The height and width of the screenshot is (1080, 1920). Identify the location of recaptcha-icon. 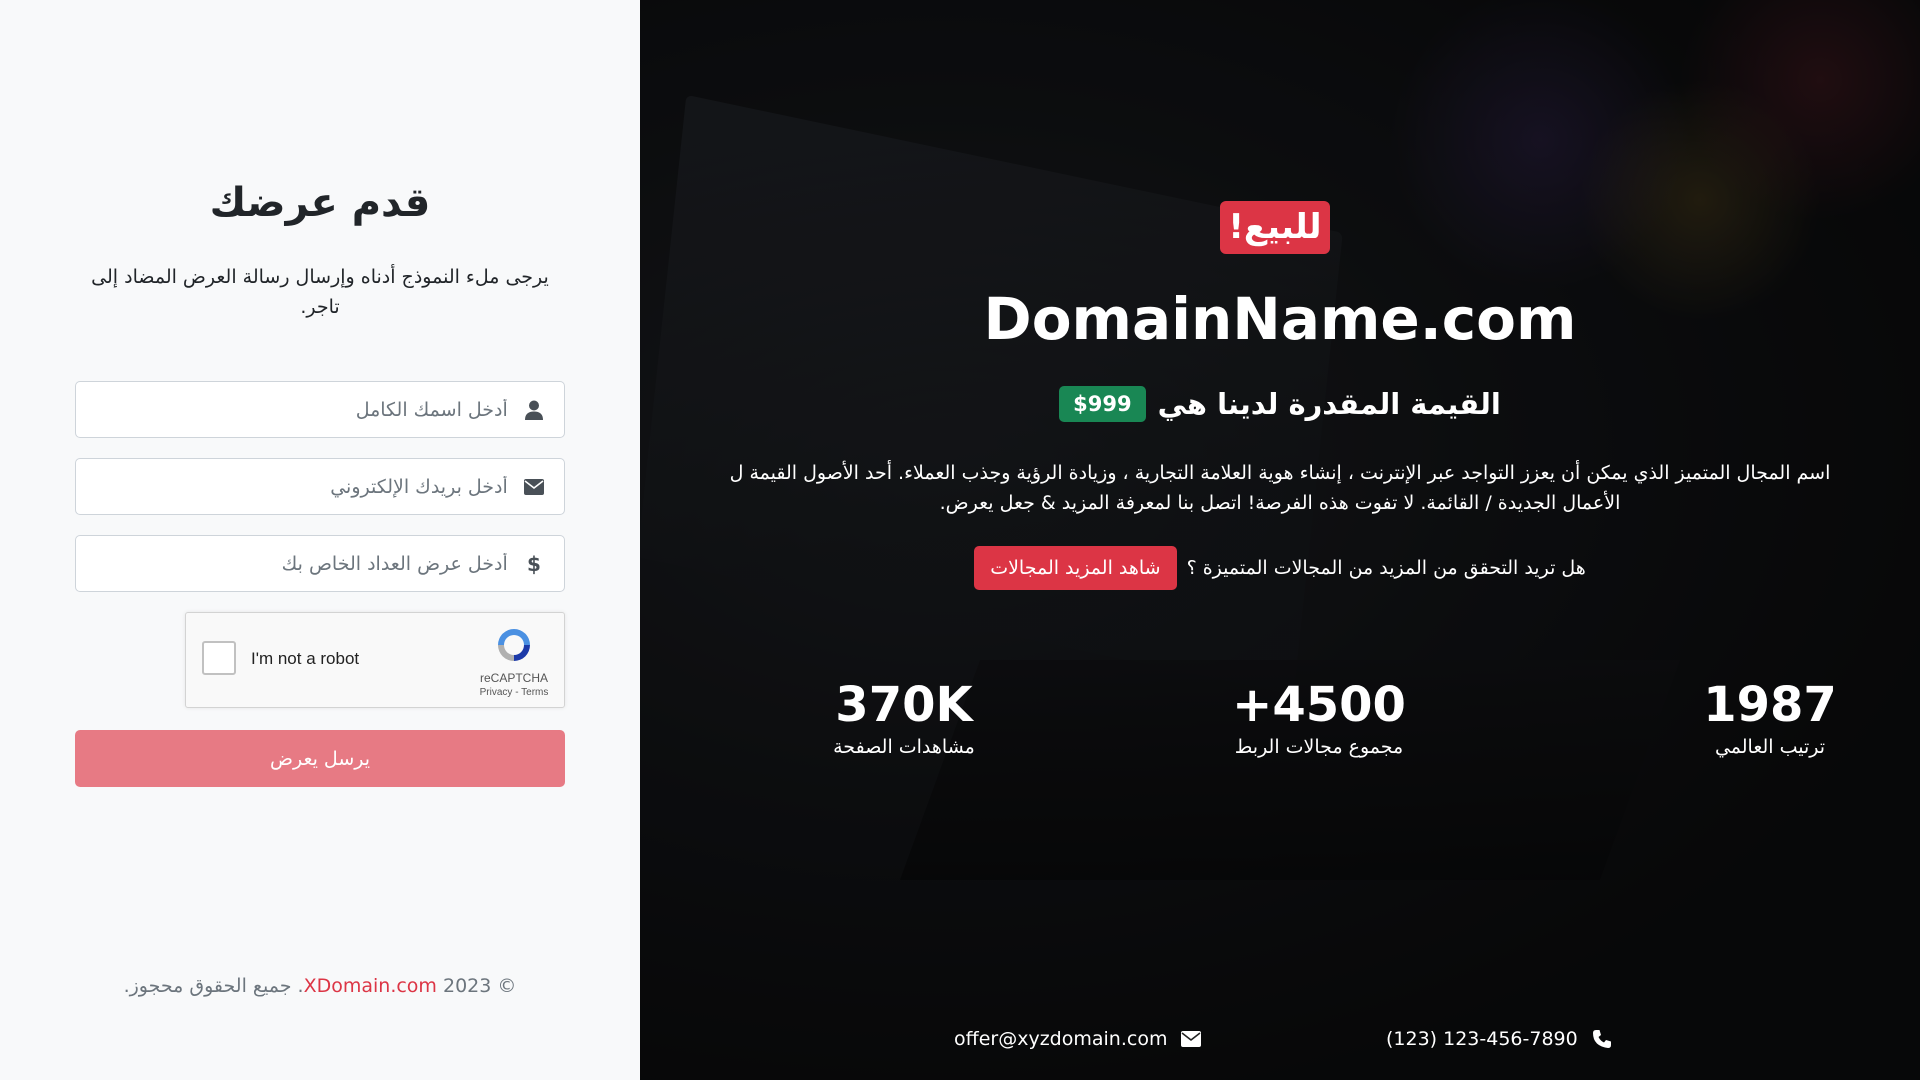
(514, 645).